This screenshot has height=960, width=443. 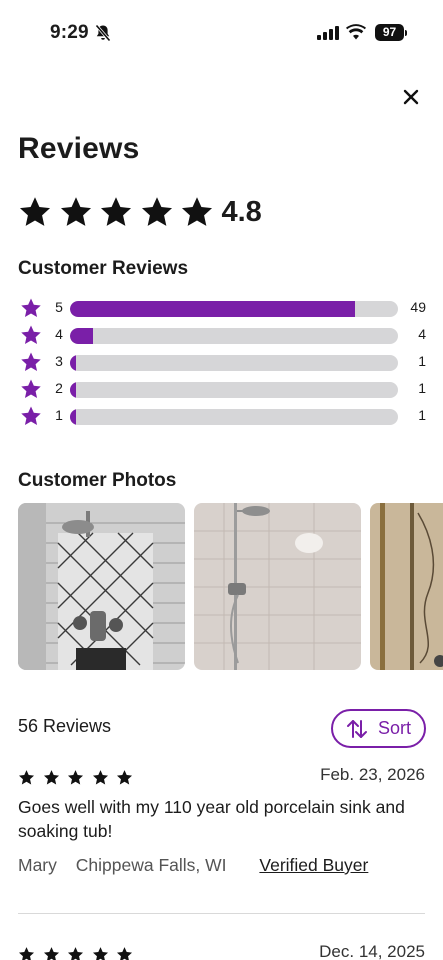 I want to click on overall-rating-value: 4.8, so click(x=241, y=211).